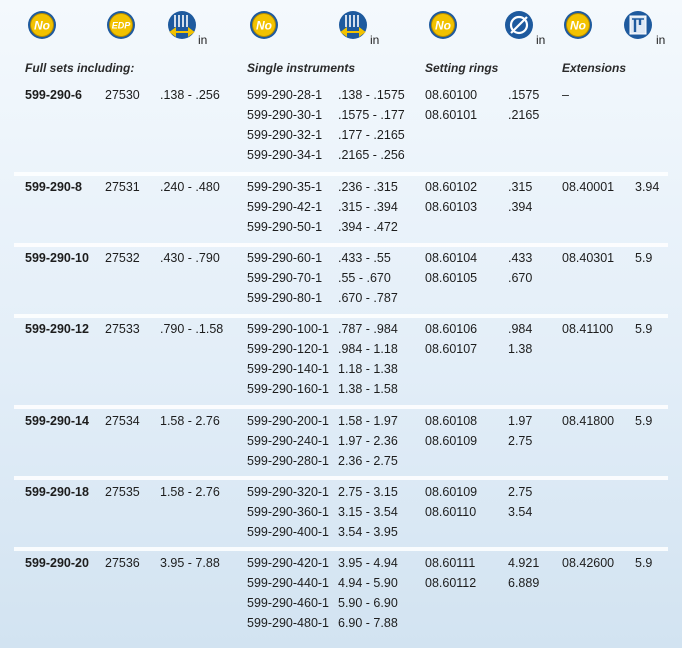  What do you see at coordinates (451, 187) in the screenshot?
I see `ring-number: 08.60102` at bounding box center [451, 187].